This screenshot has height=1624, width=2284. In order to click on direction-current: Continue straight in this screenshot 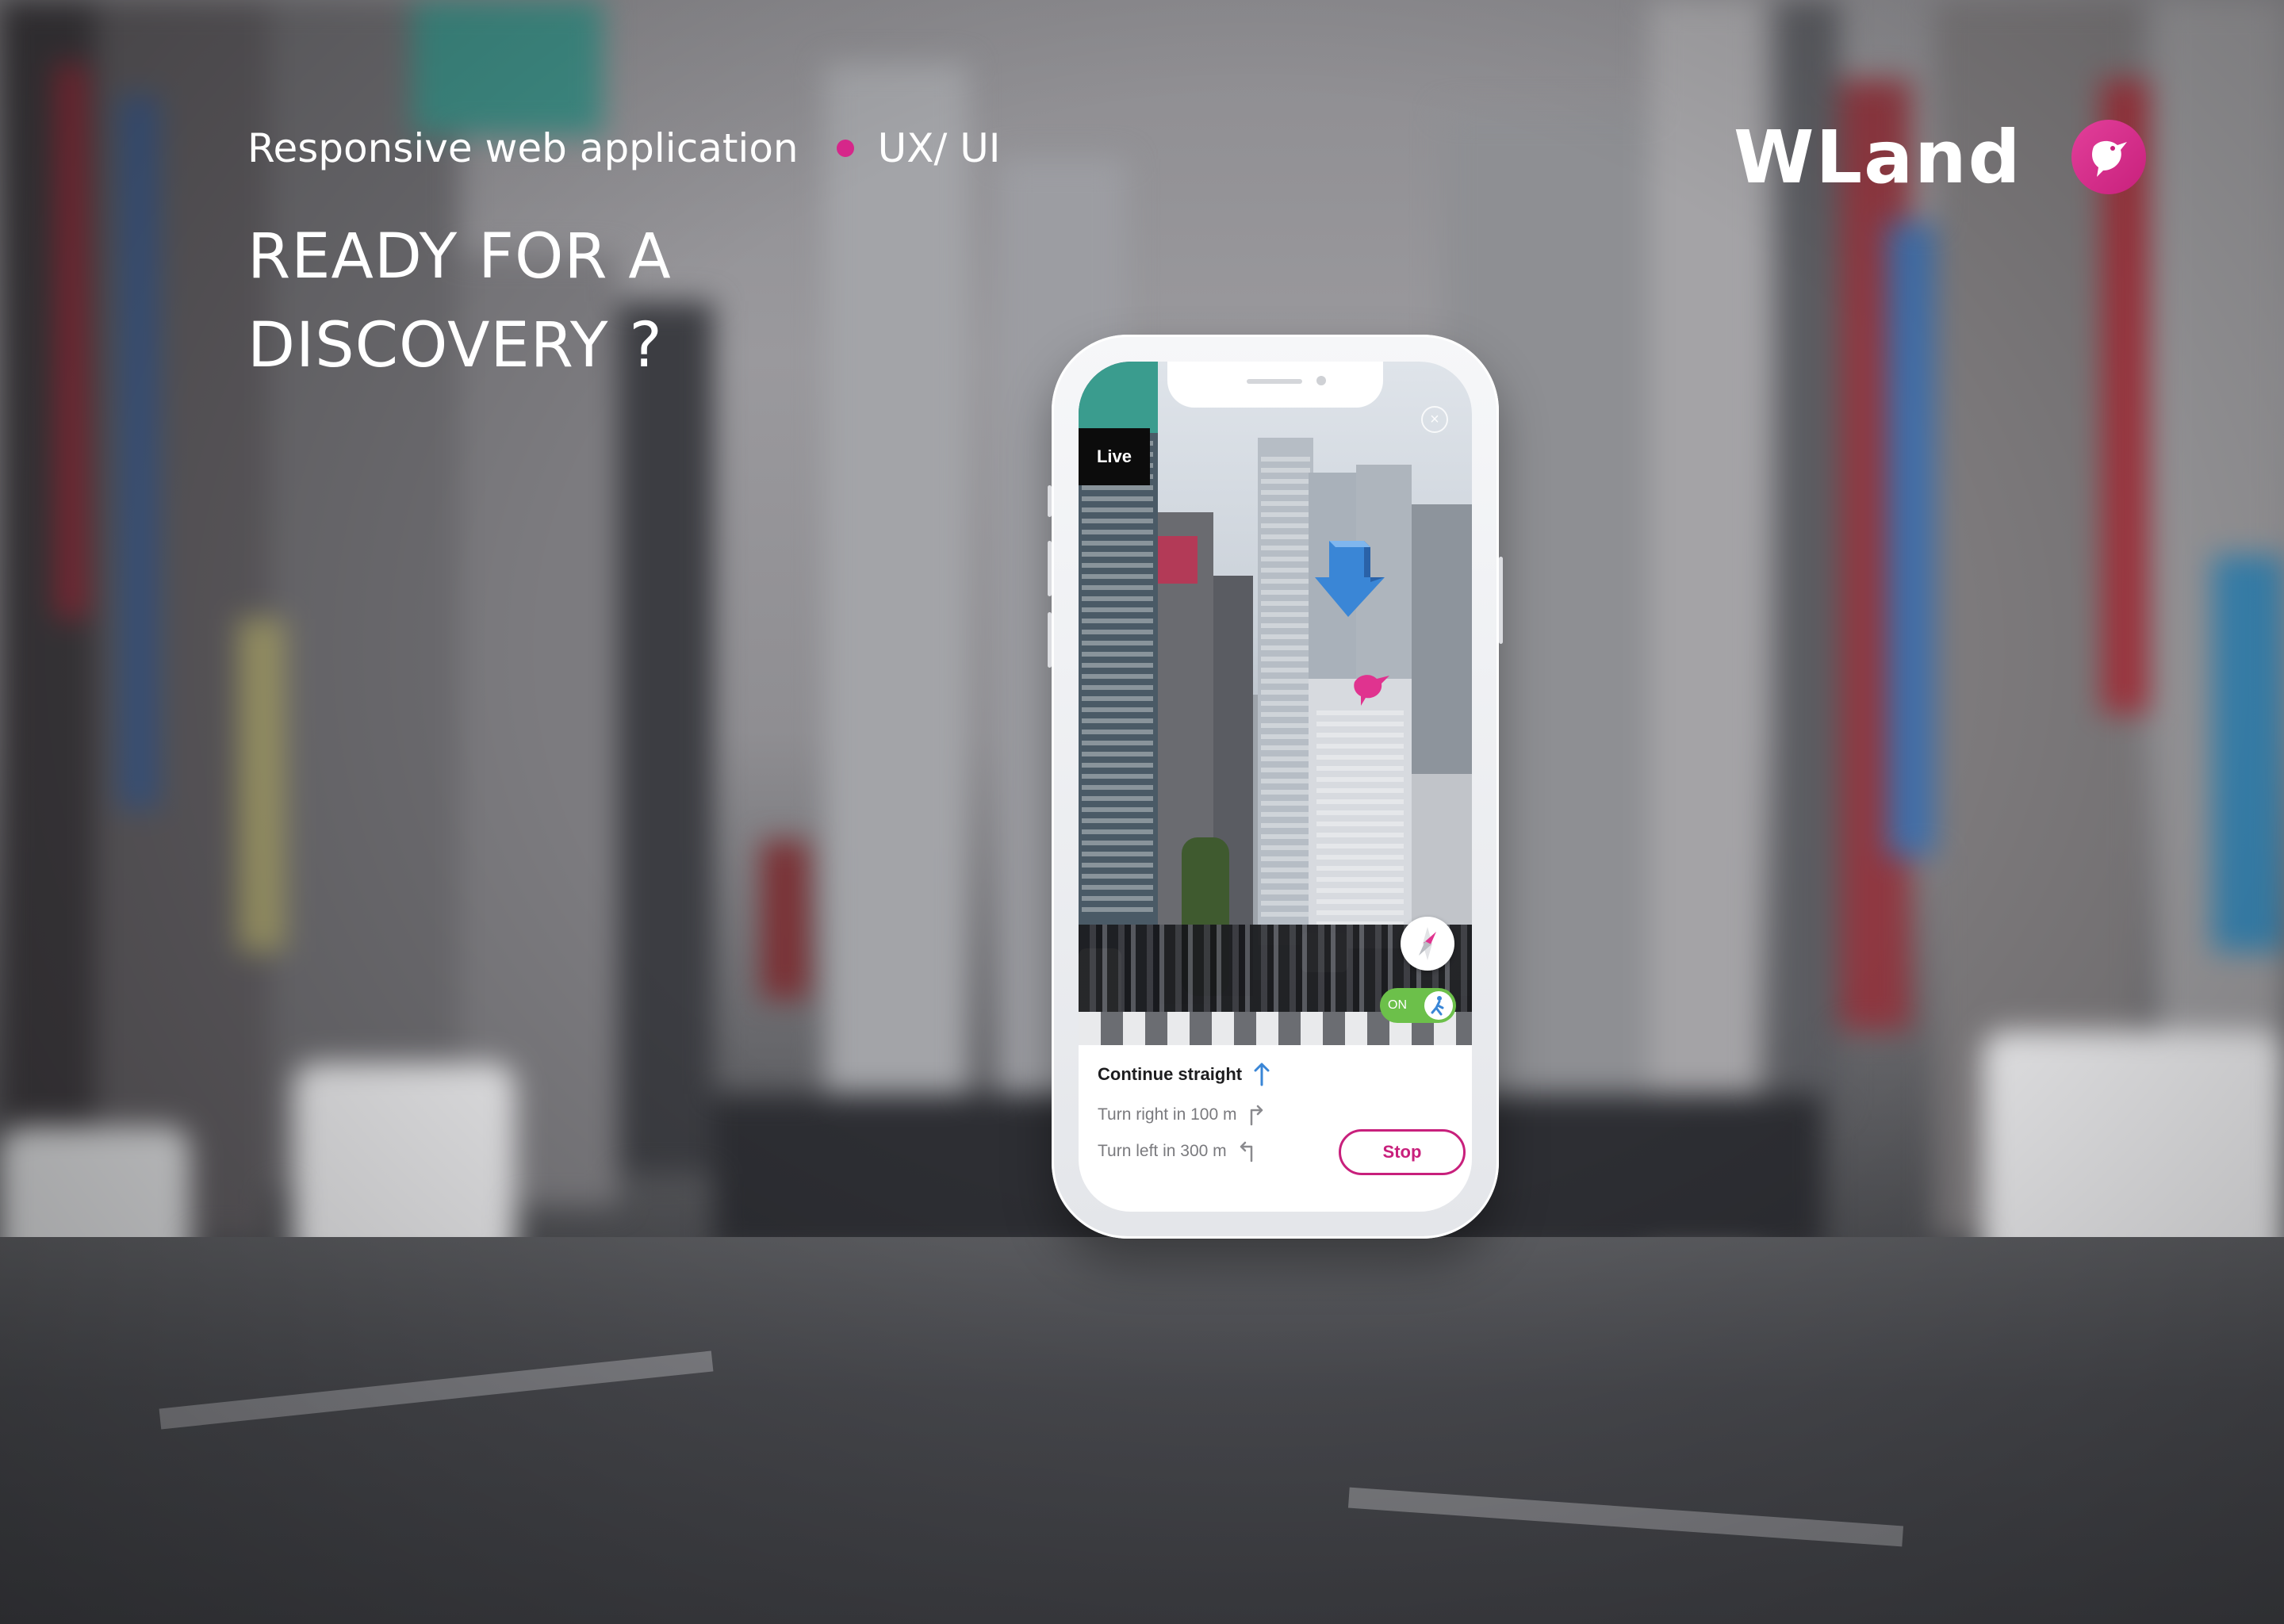, I will do `click(1184, 1074)`.